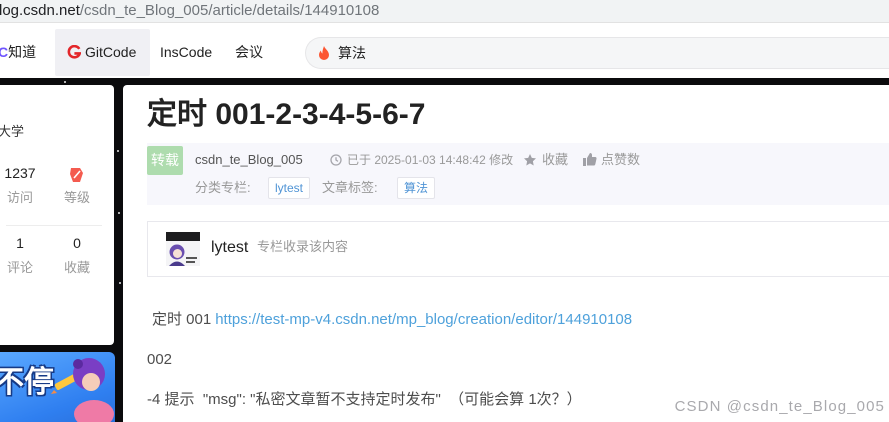  Describe the element at coordinates (597, 53) in the screenshot. I see `search-input: 算法` at that location.